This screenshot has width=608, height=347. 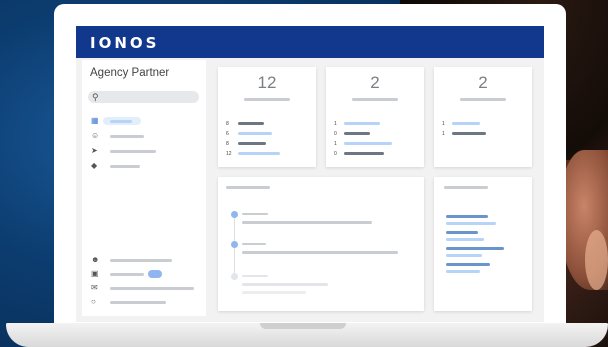 I want to click on sidebar-item-profile: ☻, so click(x=144, y=260).